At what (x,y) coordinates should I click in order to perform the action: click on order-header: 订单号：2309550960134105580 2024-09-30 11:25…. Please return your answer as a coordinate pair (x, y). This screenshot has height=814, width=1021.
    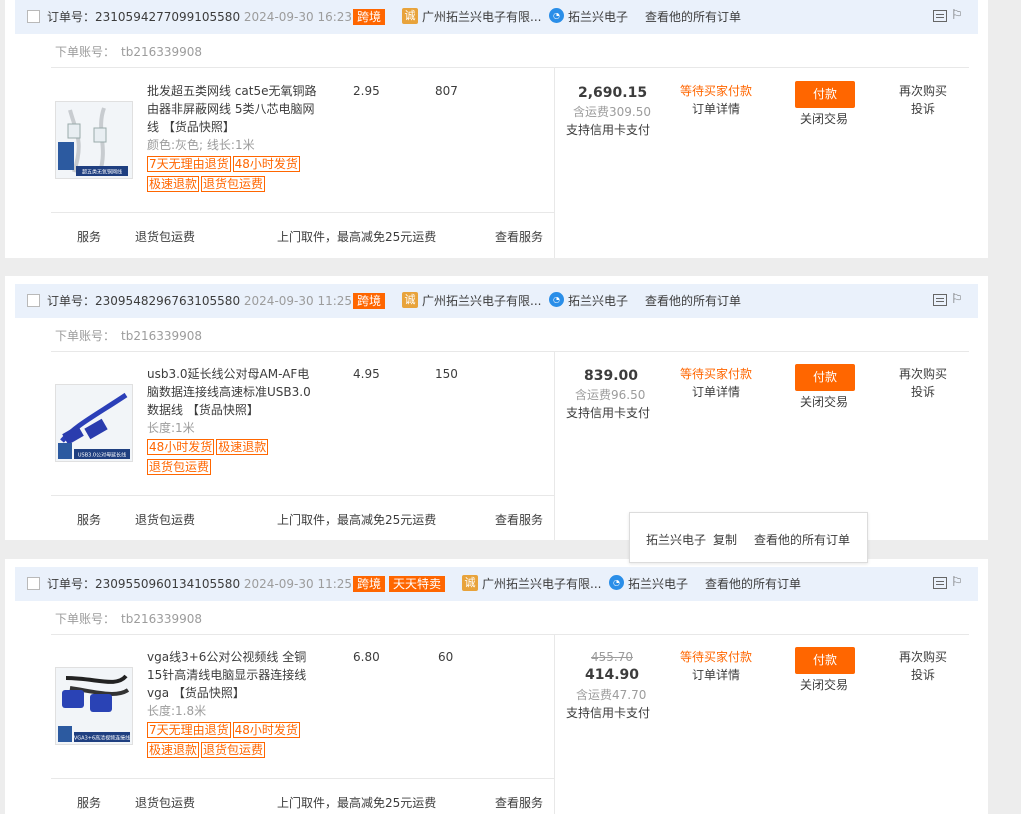
    Looking at the image, I should click on (496, 584).